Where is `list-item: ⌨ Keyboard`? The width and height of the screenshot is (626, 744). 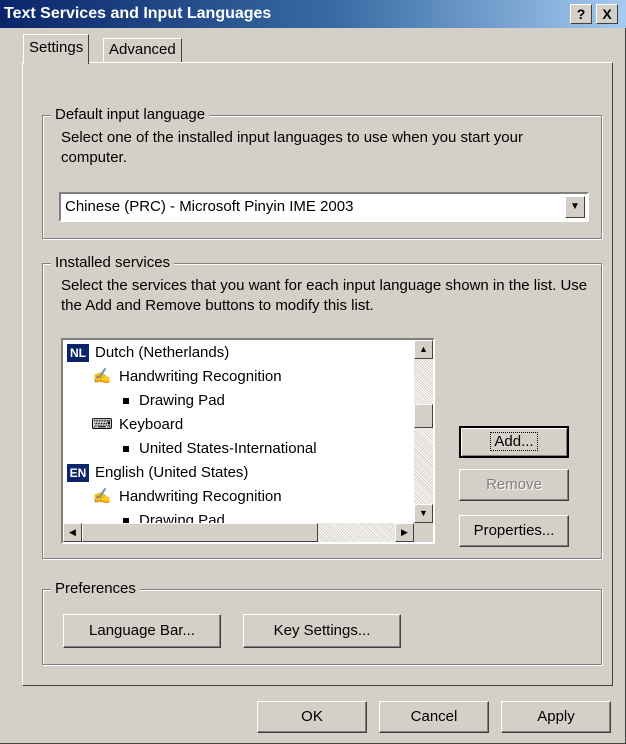 list-item: ⌨ Keyboard is located at coordinates (137, 425).